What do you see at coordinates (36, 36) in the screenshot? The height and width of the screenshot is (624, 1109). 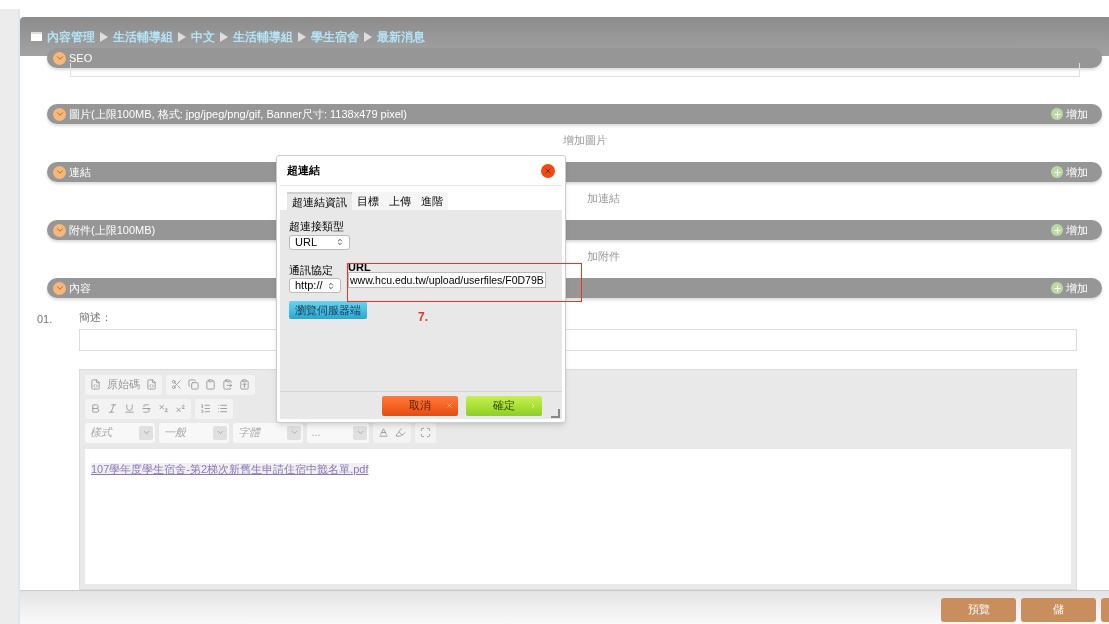 I see `window-icon` at bounding box center [36, 36].